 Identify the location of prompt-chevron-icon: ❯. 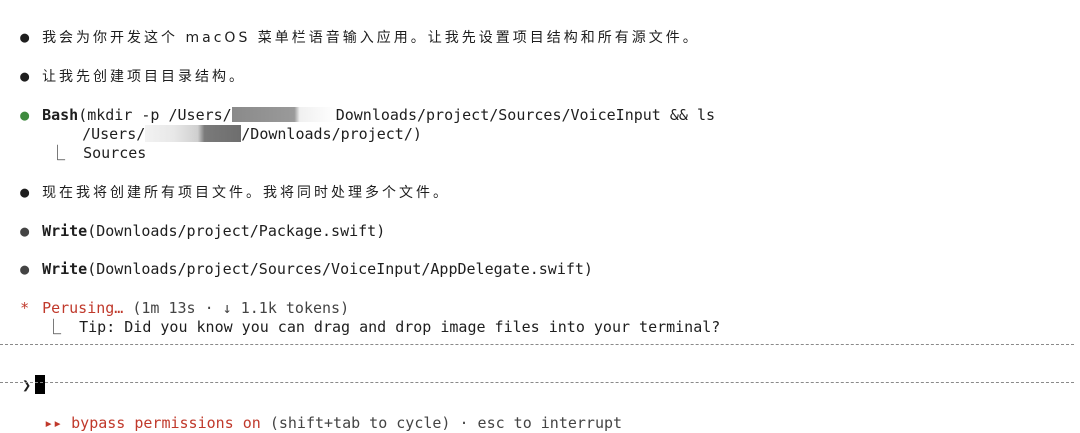
(27, 385).